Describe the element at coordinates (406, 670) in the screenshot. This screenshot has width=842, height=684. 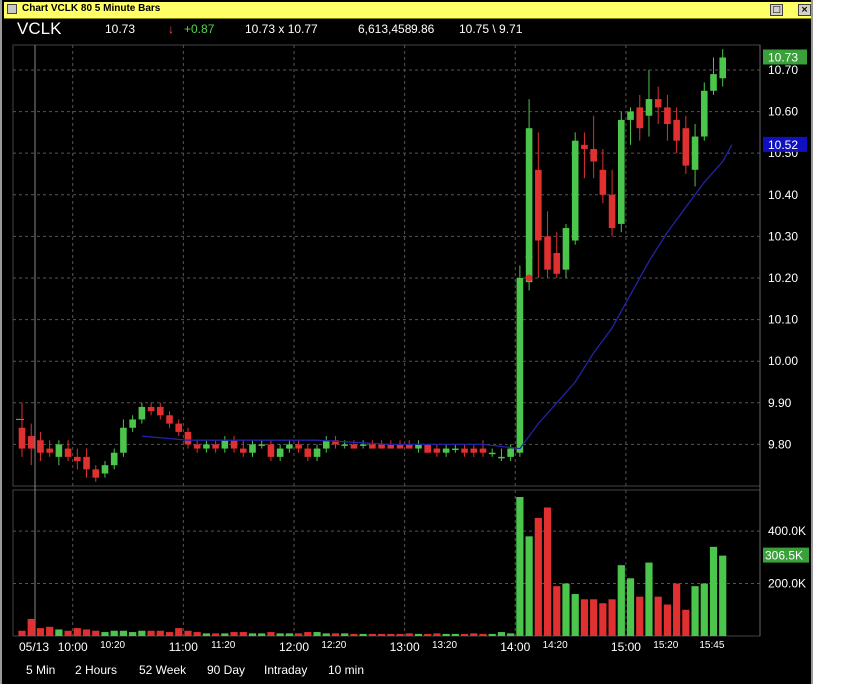
I see `timeframe-tabs: 5 Min 2 Hours 52 Week 90 Day Intraday 10 min` at that location.